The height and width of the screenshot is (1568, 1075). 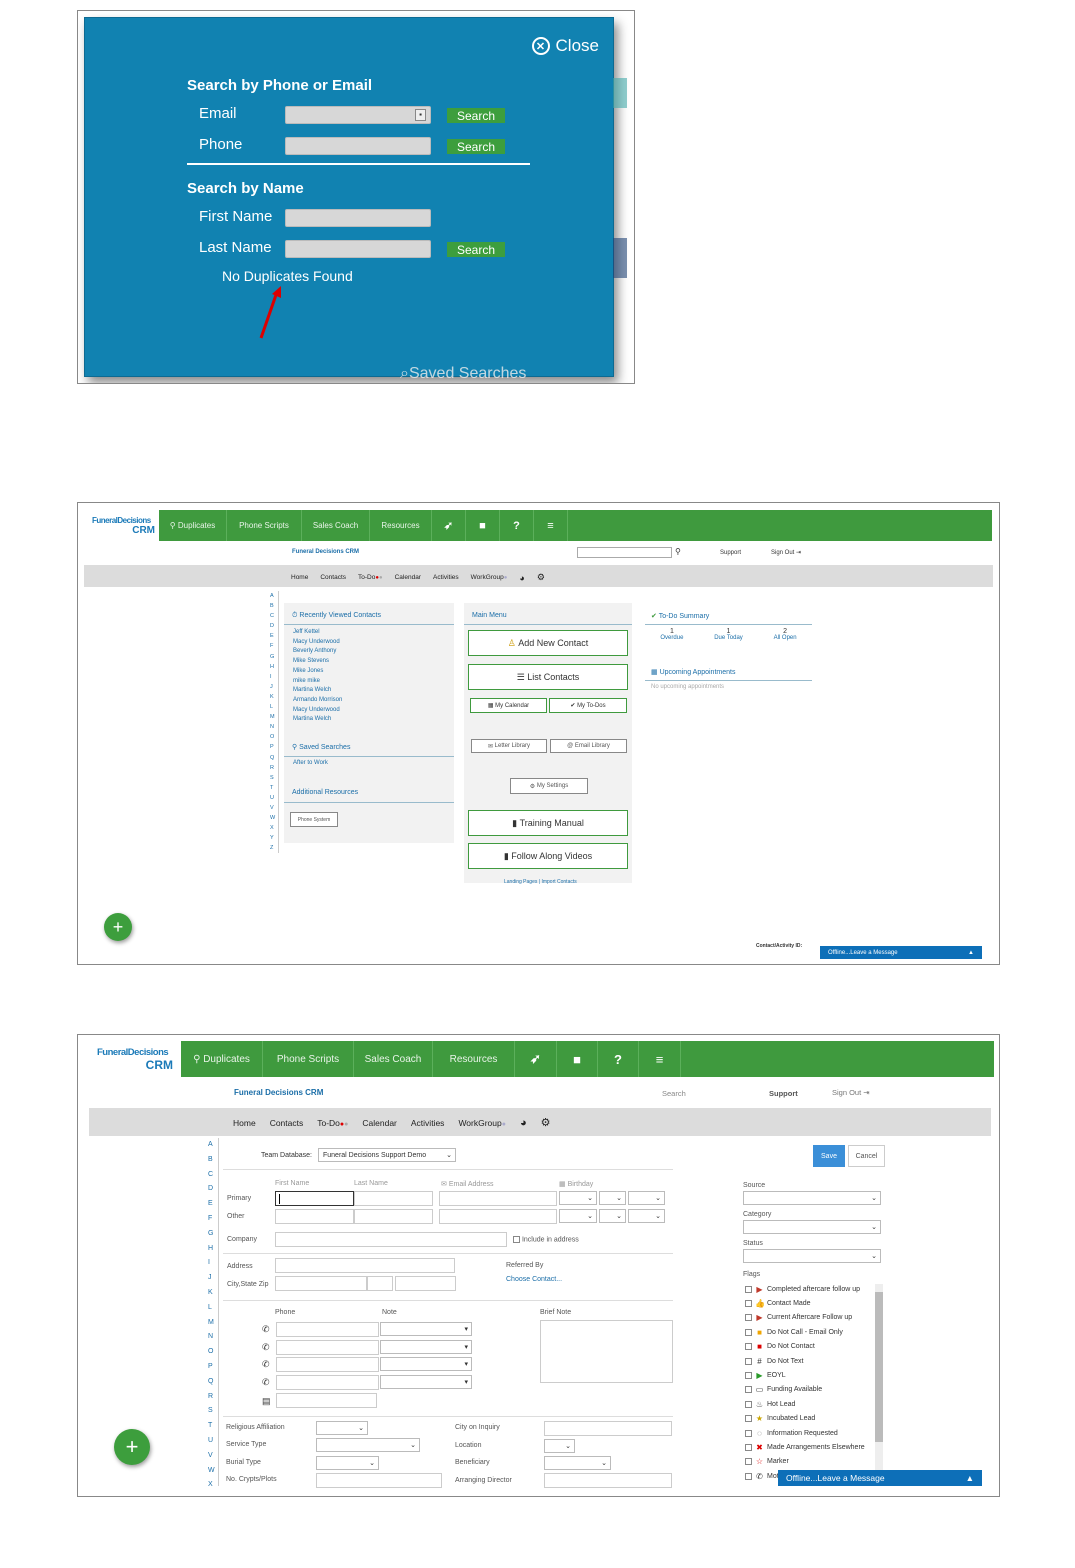 I want to click on search-input: Search, so click(x=674, y=1093).